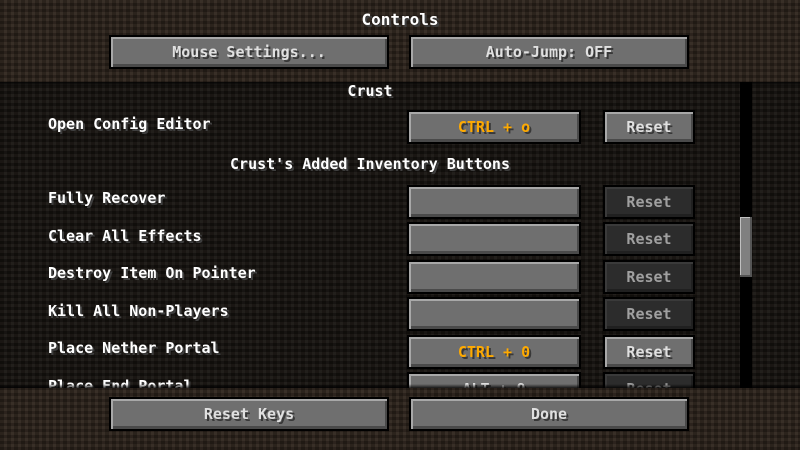 The height and width of the screenshot is (450, 800). I want to click on keybind-label: Clear All Effects, so click(125, 236).